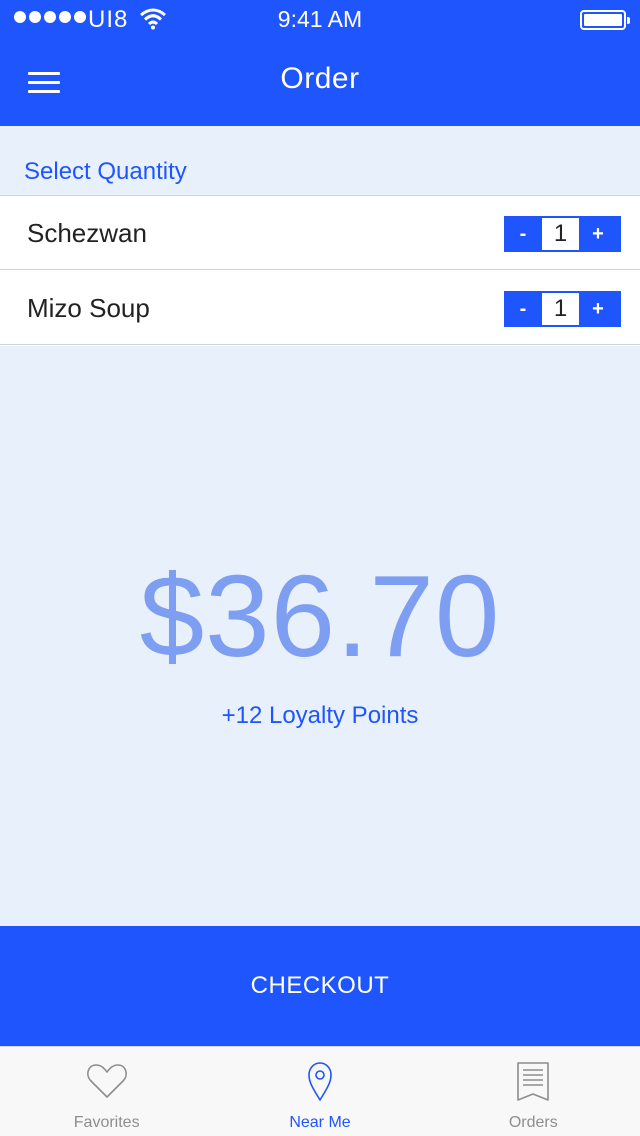  Describe the element at coordinates (106, 1081) in the screenshot. I see `heart-icon` at that location.